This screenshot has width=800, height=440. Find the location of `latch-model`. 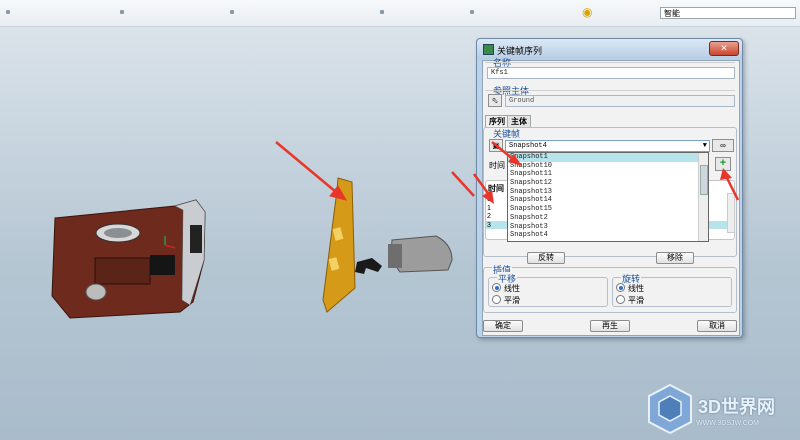

latch-model is located at coordinates (368, 266).